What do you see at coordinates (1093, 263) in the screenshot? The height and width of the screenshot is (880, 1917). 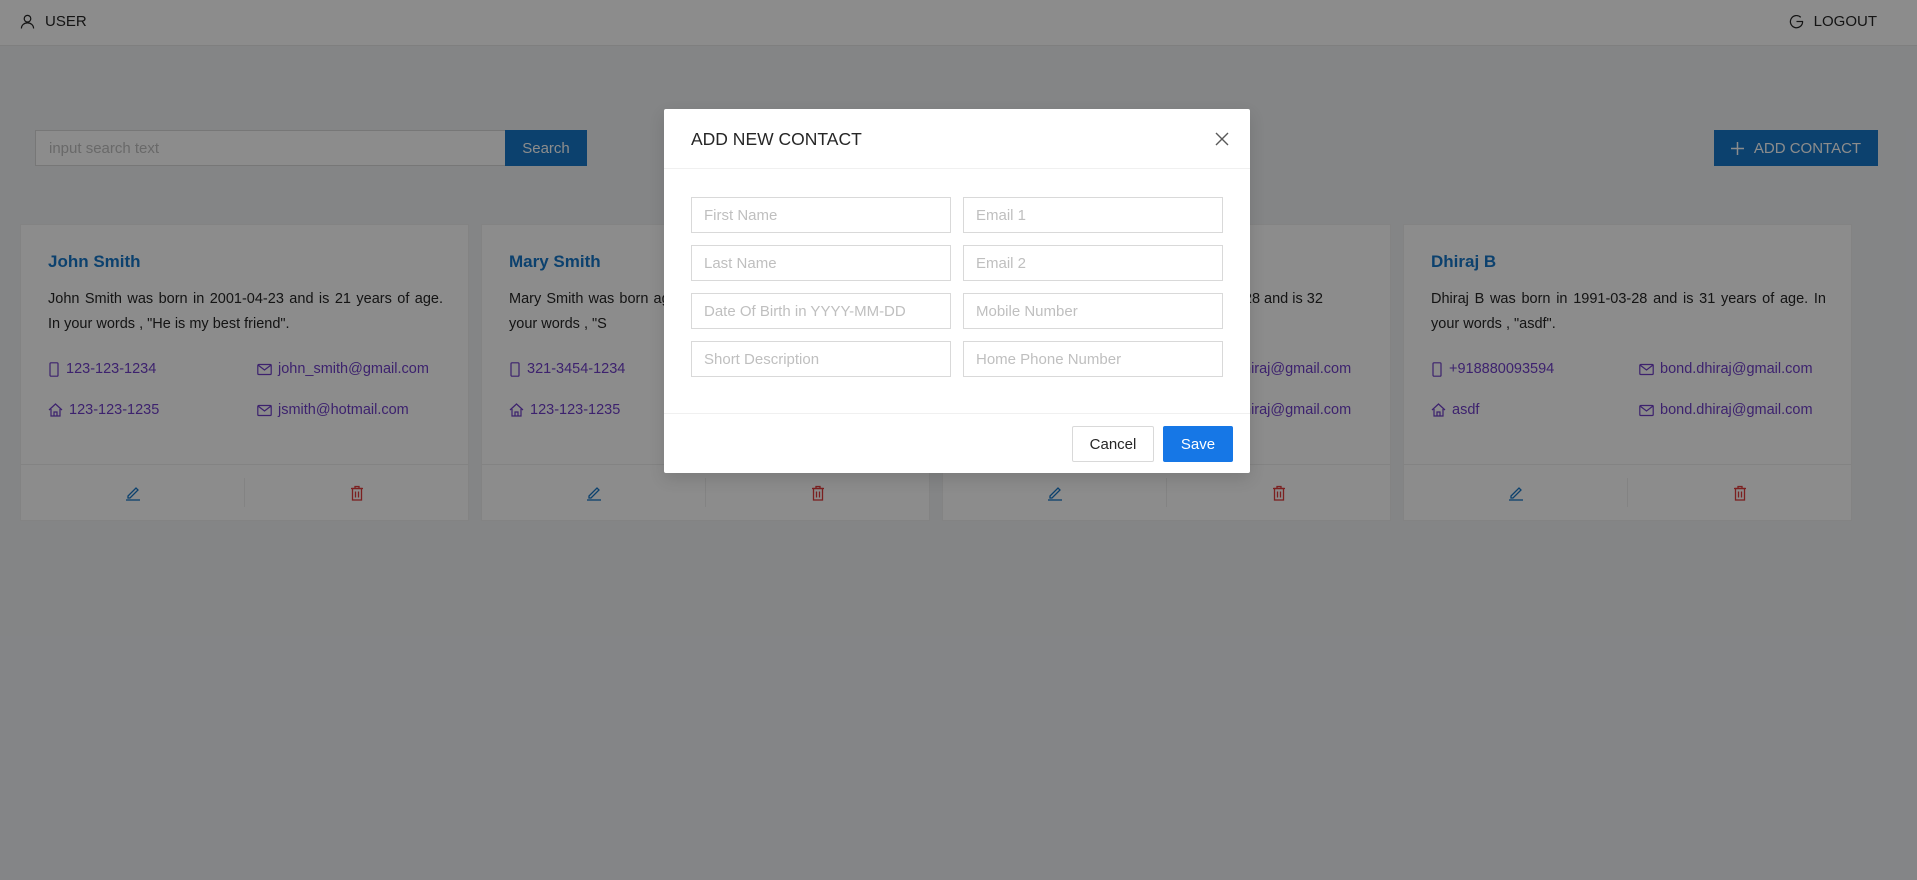 I see `email-2-field` at bounding box center [1093, 263].